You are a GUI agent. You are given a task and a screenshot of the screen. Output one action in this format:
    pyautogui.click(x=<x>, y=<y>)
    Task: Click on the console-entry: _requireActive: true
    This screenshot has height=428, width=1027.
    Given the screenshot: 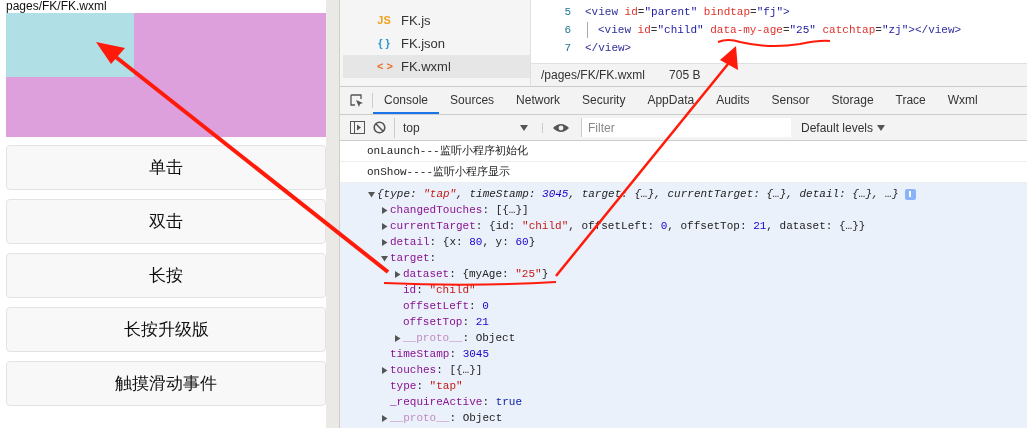 What is the action you would take?
    pyautogui.click(x=456, y=402)
    